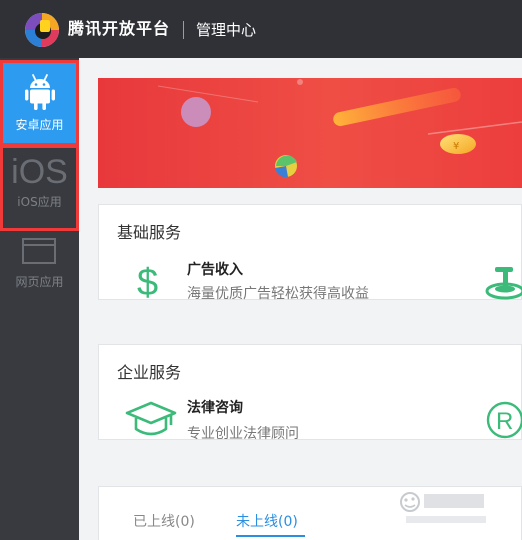  Describe the element at coordinates (261, 29) in the screenshot. I see `top-bar: 腾讯开放平台 管理中心` at that location.